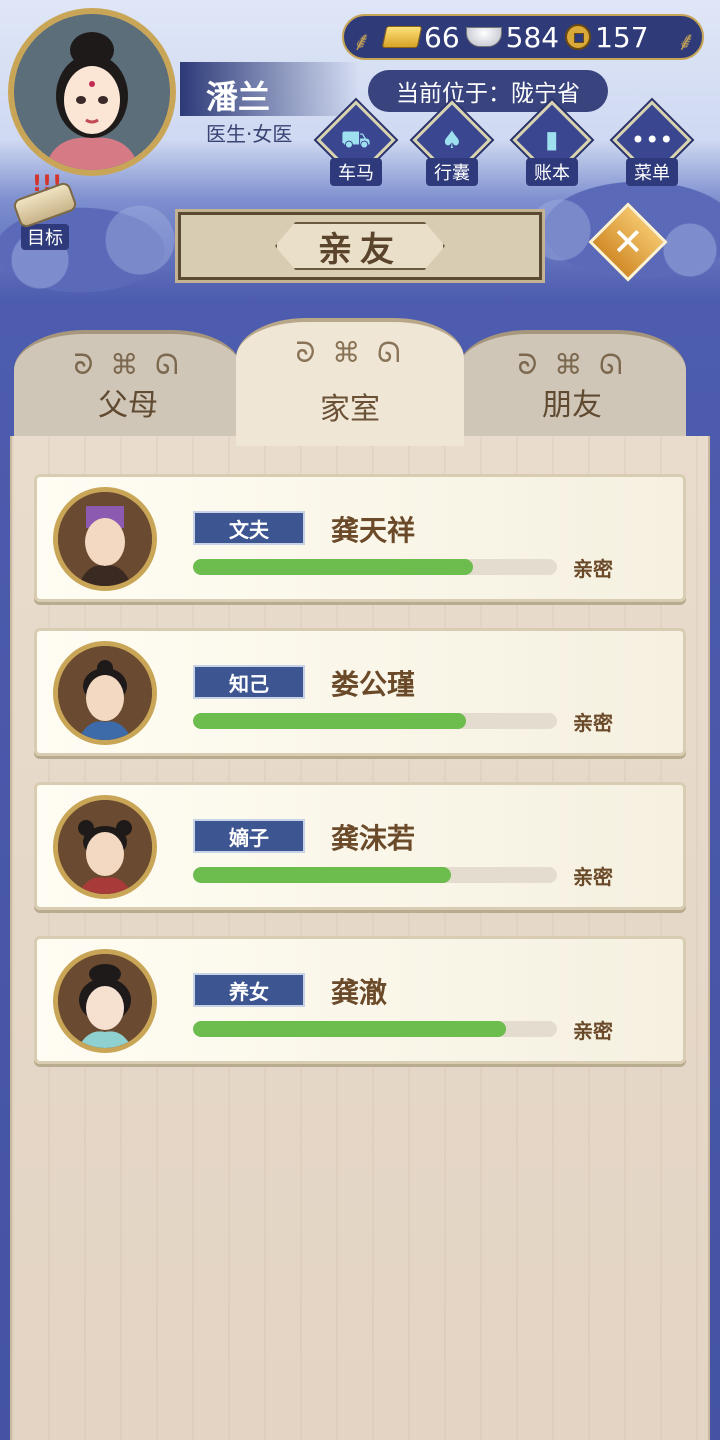 The width and height of the screenshot is (720, 1440). What do you see at coordinates (452, 144) in the screenshot?
I see `nav-bundle-button: ♠ 行囊` at bounding box center [452, 144].